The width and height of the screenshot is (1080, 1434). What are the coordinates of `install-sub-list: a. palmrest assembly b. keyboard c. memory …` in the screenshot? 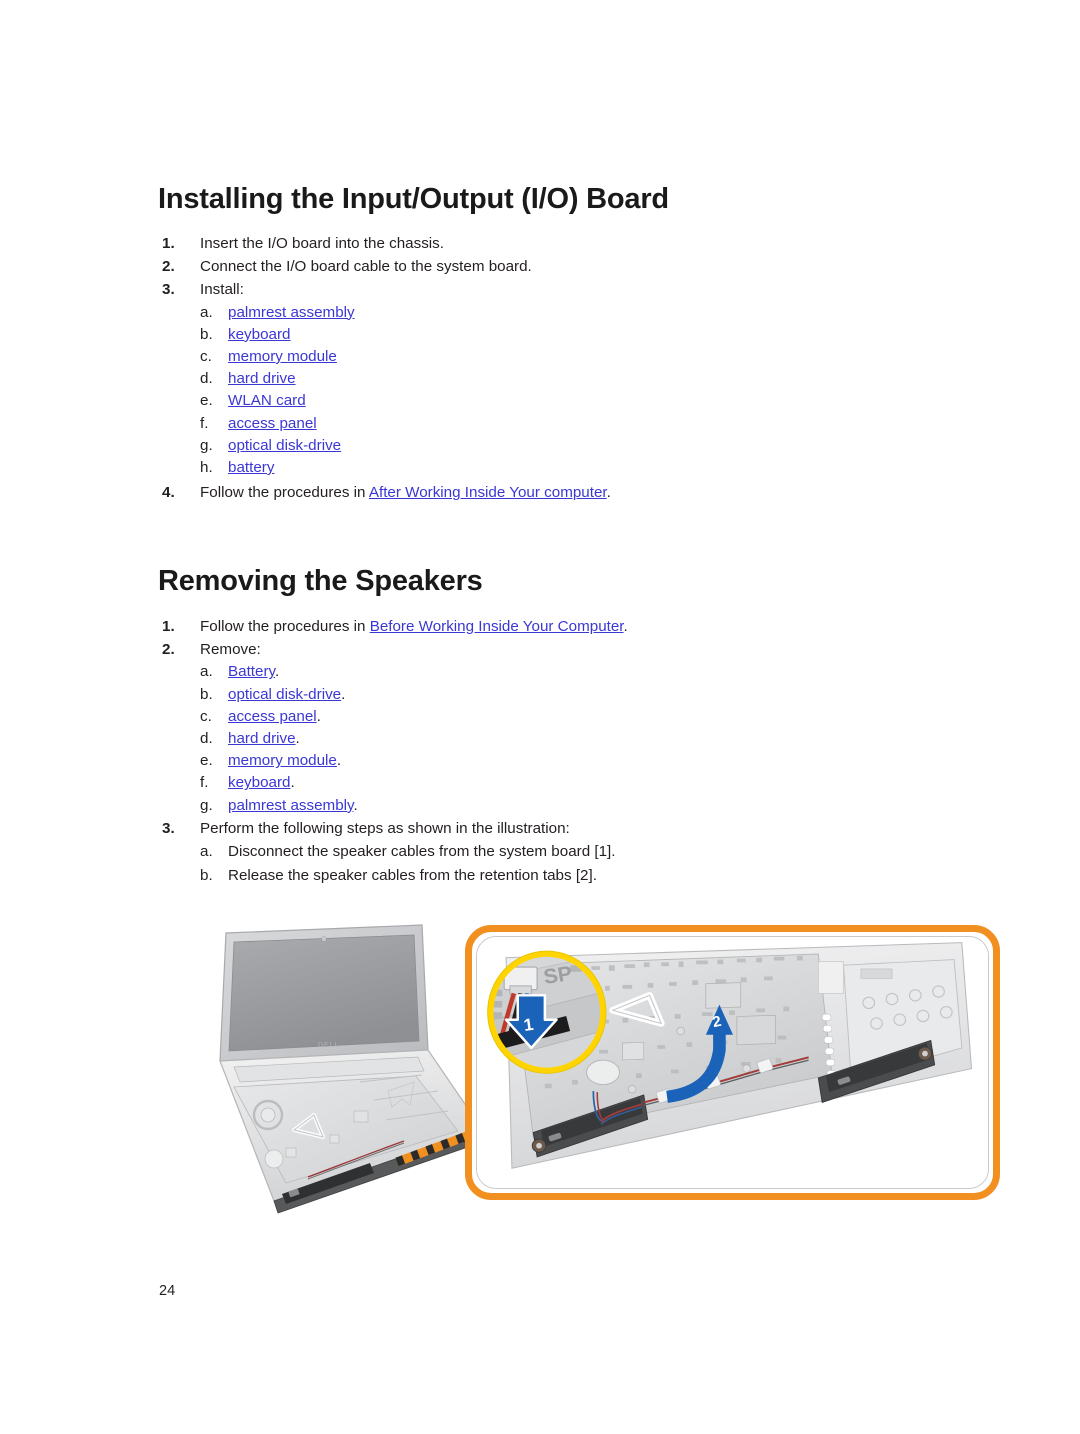 It's located at (589, 391).